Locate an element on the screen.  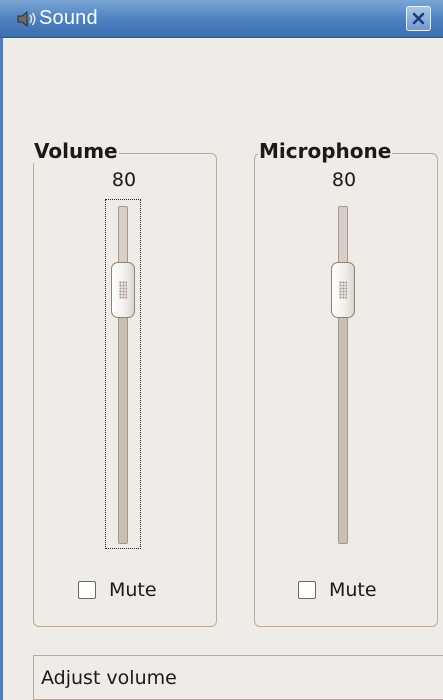
microphone-slider is located at coordinates (343, 374).